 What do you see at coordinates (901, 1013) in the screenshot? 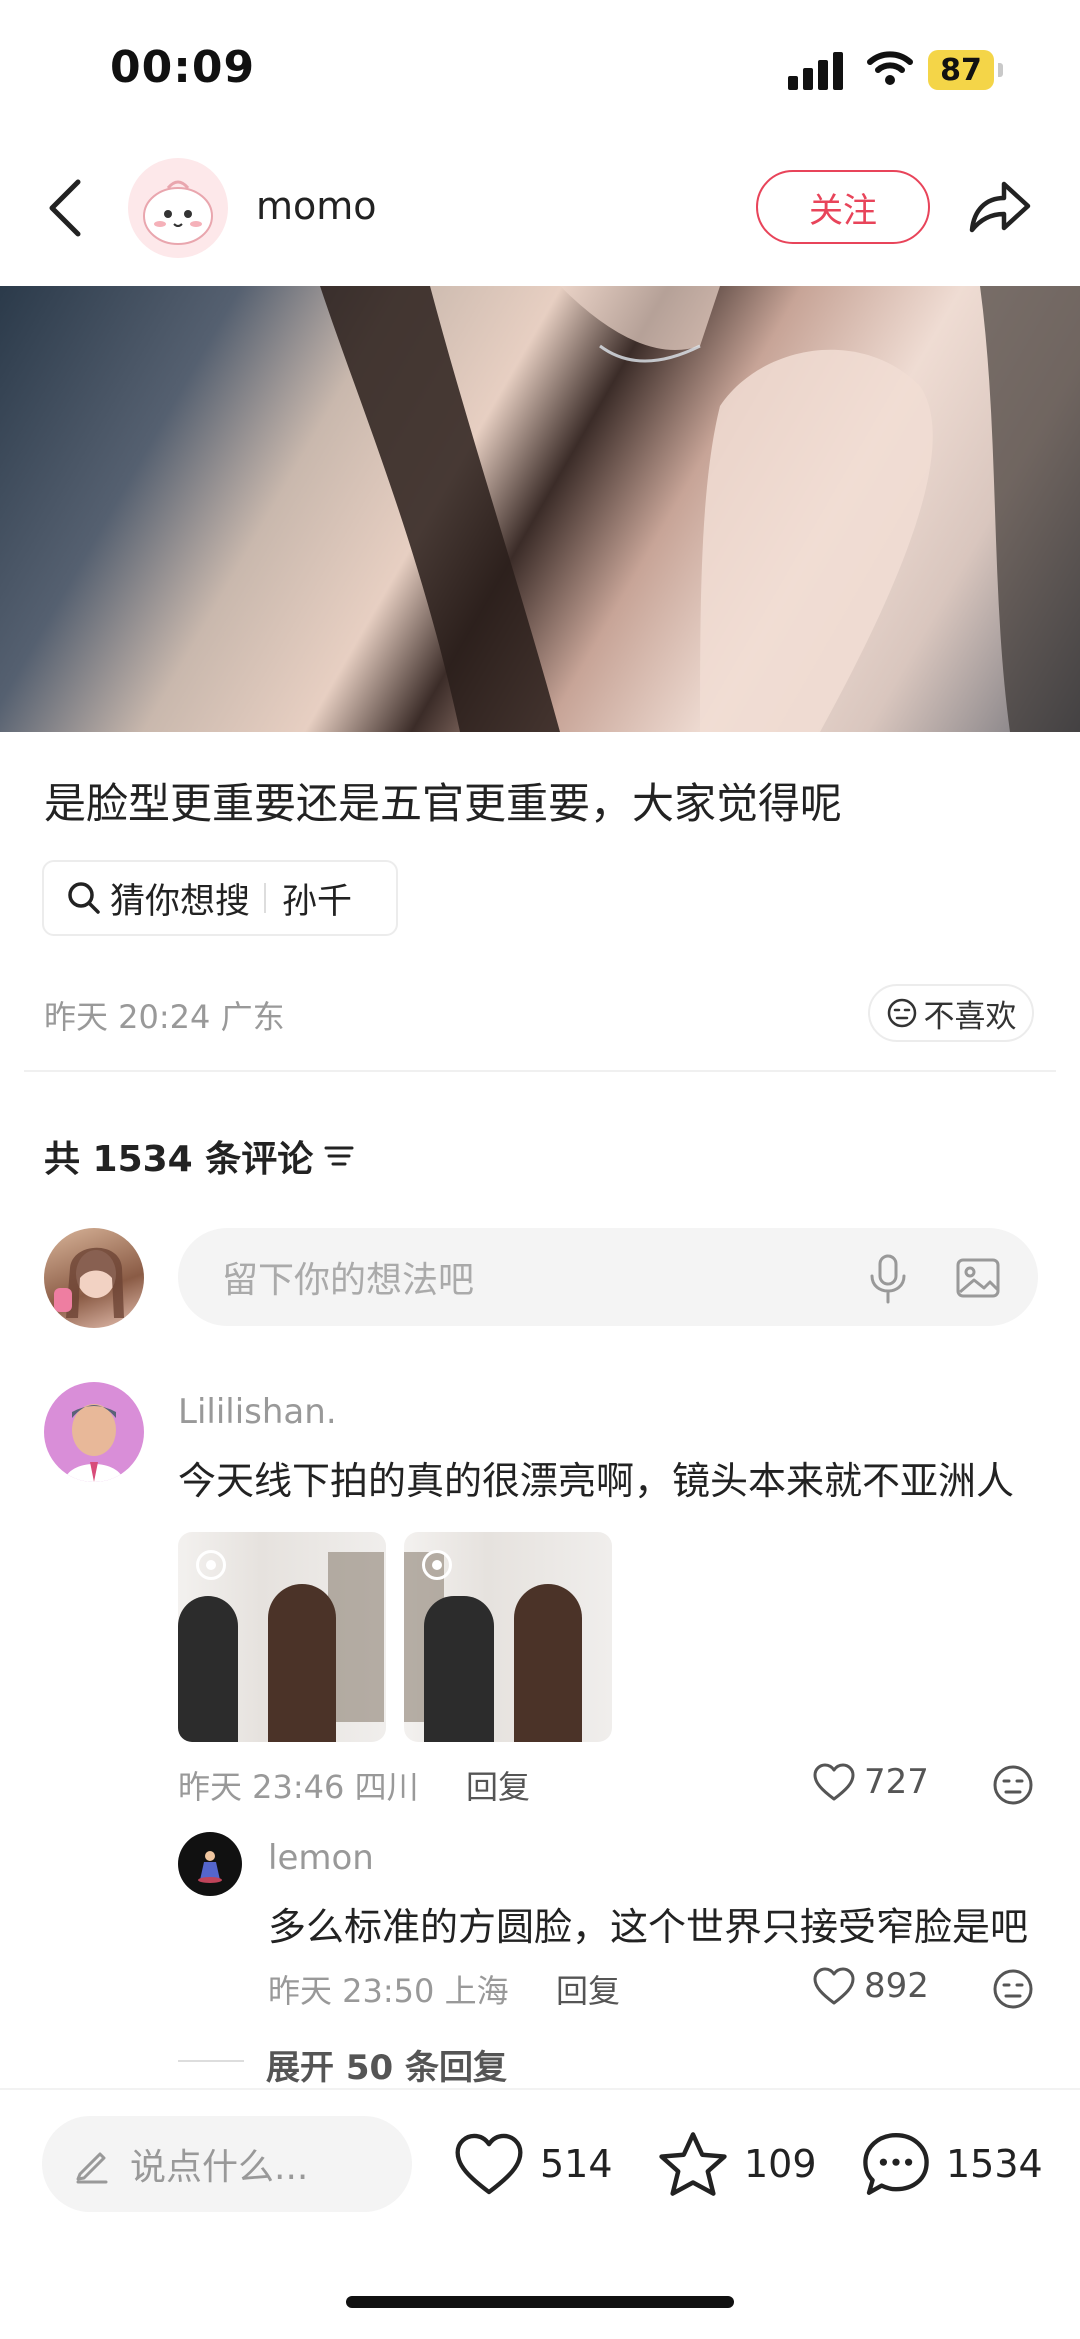
I see `neutral-face-icon` at bounding box center [901, 1013].